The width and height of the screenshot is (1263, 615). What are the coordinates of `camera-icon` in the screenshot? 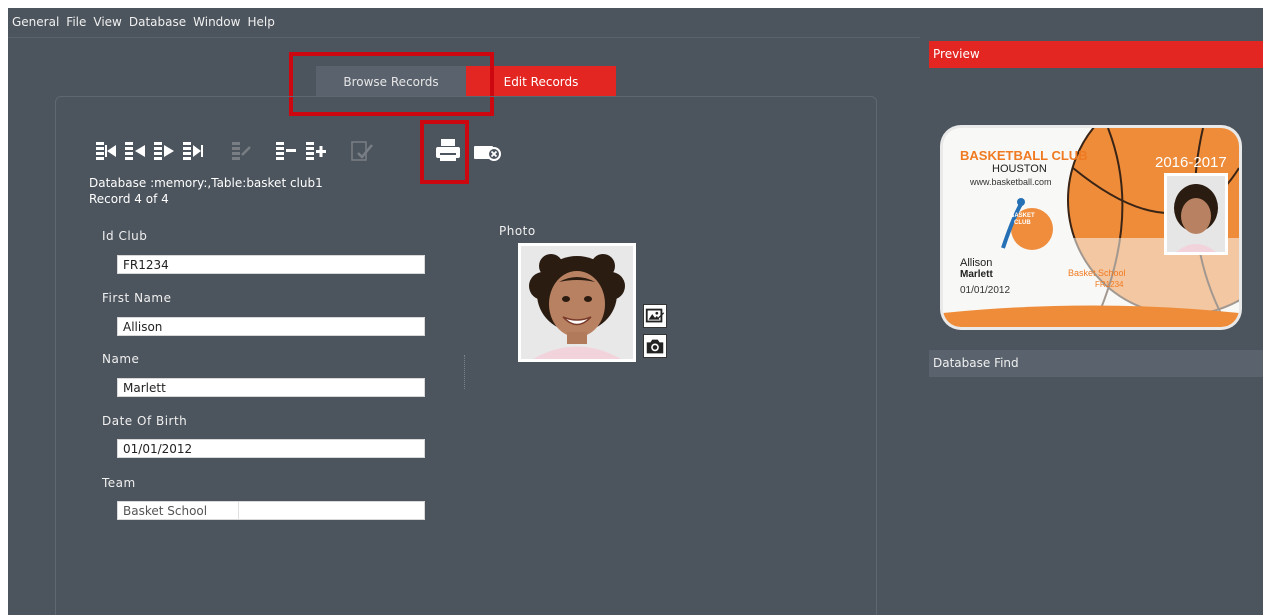 It's located at (655, 346).